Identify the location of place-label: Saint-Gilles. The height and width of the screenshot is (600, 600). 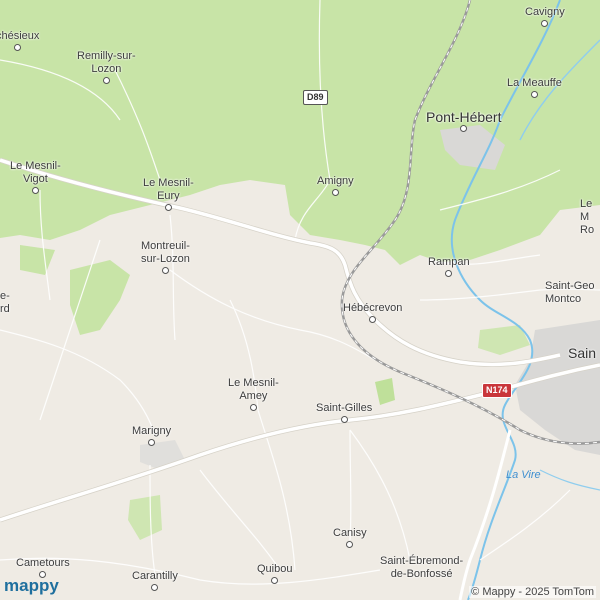
(344, 412).